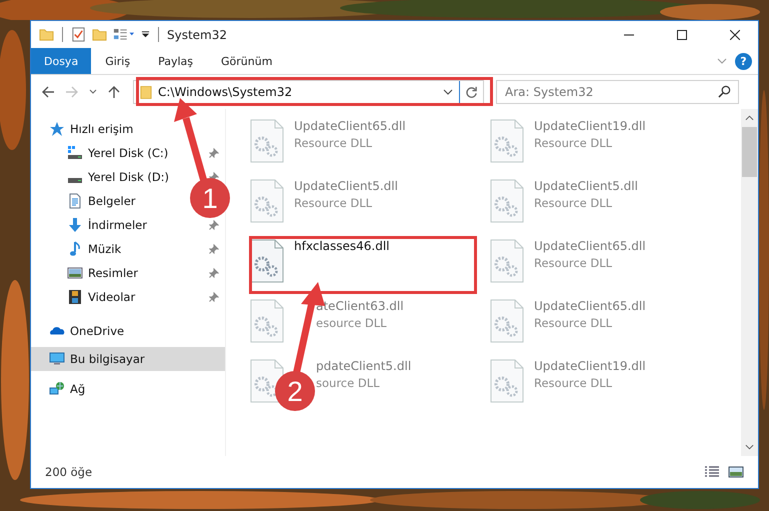 The height and width of the screenshot is (511, 769). What do you see at coordinates (75, 201) in the screenshot?
I see `document-icon` at bounding box center [75, 201].